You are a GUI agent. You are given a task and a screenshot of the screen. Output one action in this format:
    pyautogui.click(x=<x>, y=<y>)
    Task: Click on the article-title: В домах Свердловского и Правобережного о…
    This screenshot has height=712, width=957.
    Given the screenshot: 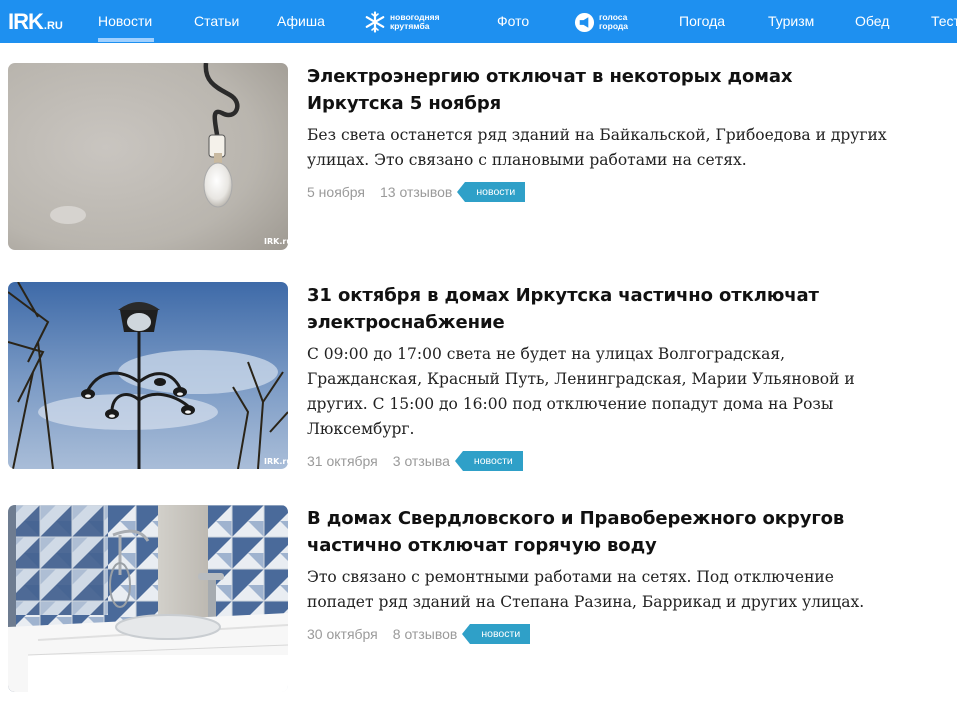 What is the action you would take?
    pyautogui.click(x=576, y=532)
    